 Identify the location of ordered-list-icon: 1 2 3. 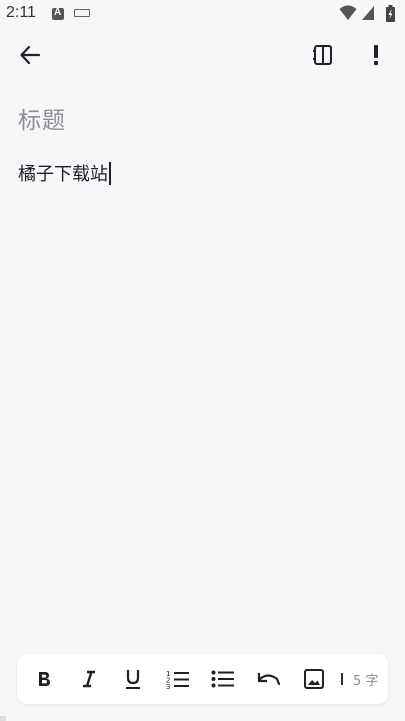
(177, 679).